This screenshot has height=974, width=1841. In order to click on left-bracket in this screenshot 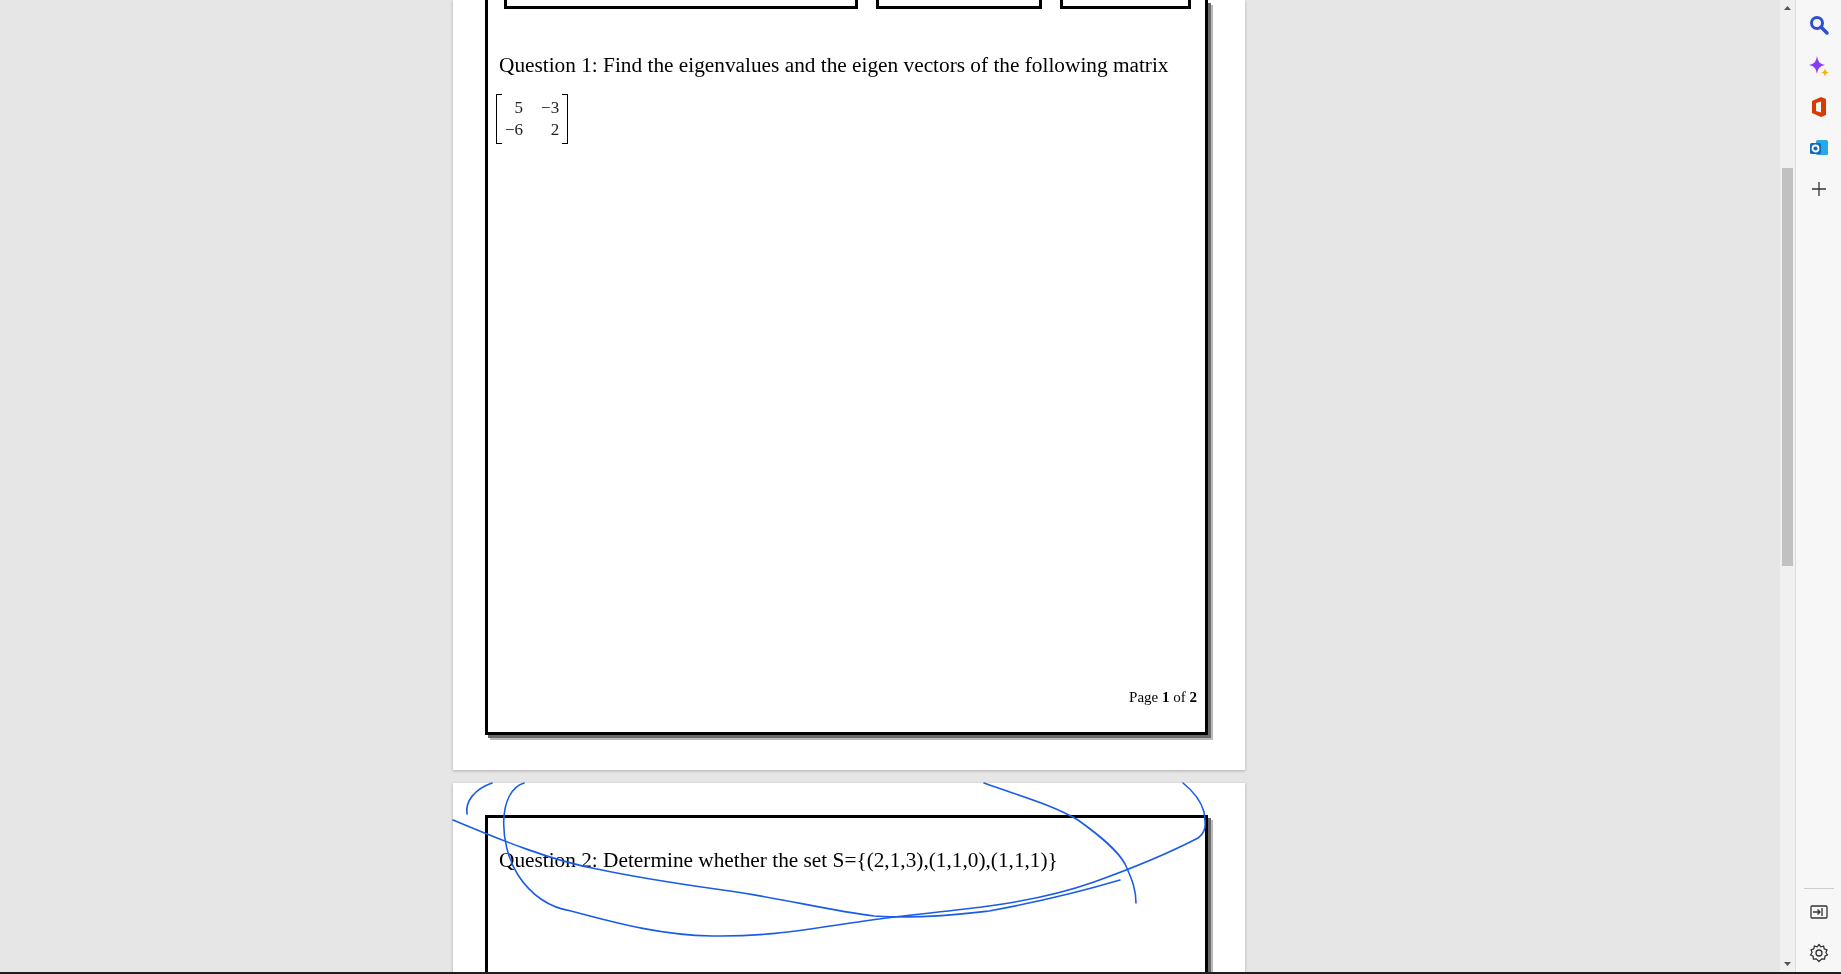, I will do `click(499, 119)`.